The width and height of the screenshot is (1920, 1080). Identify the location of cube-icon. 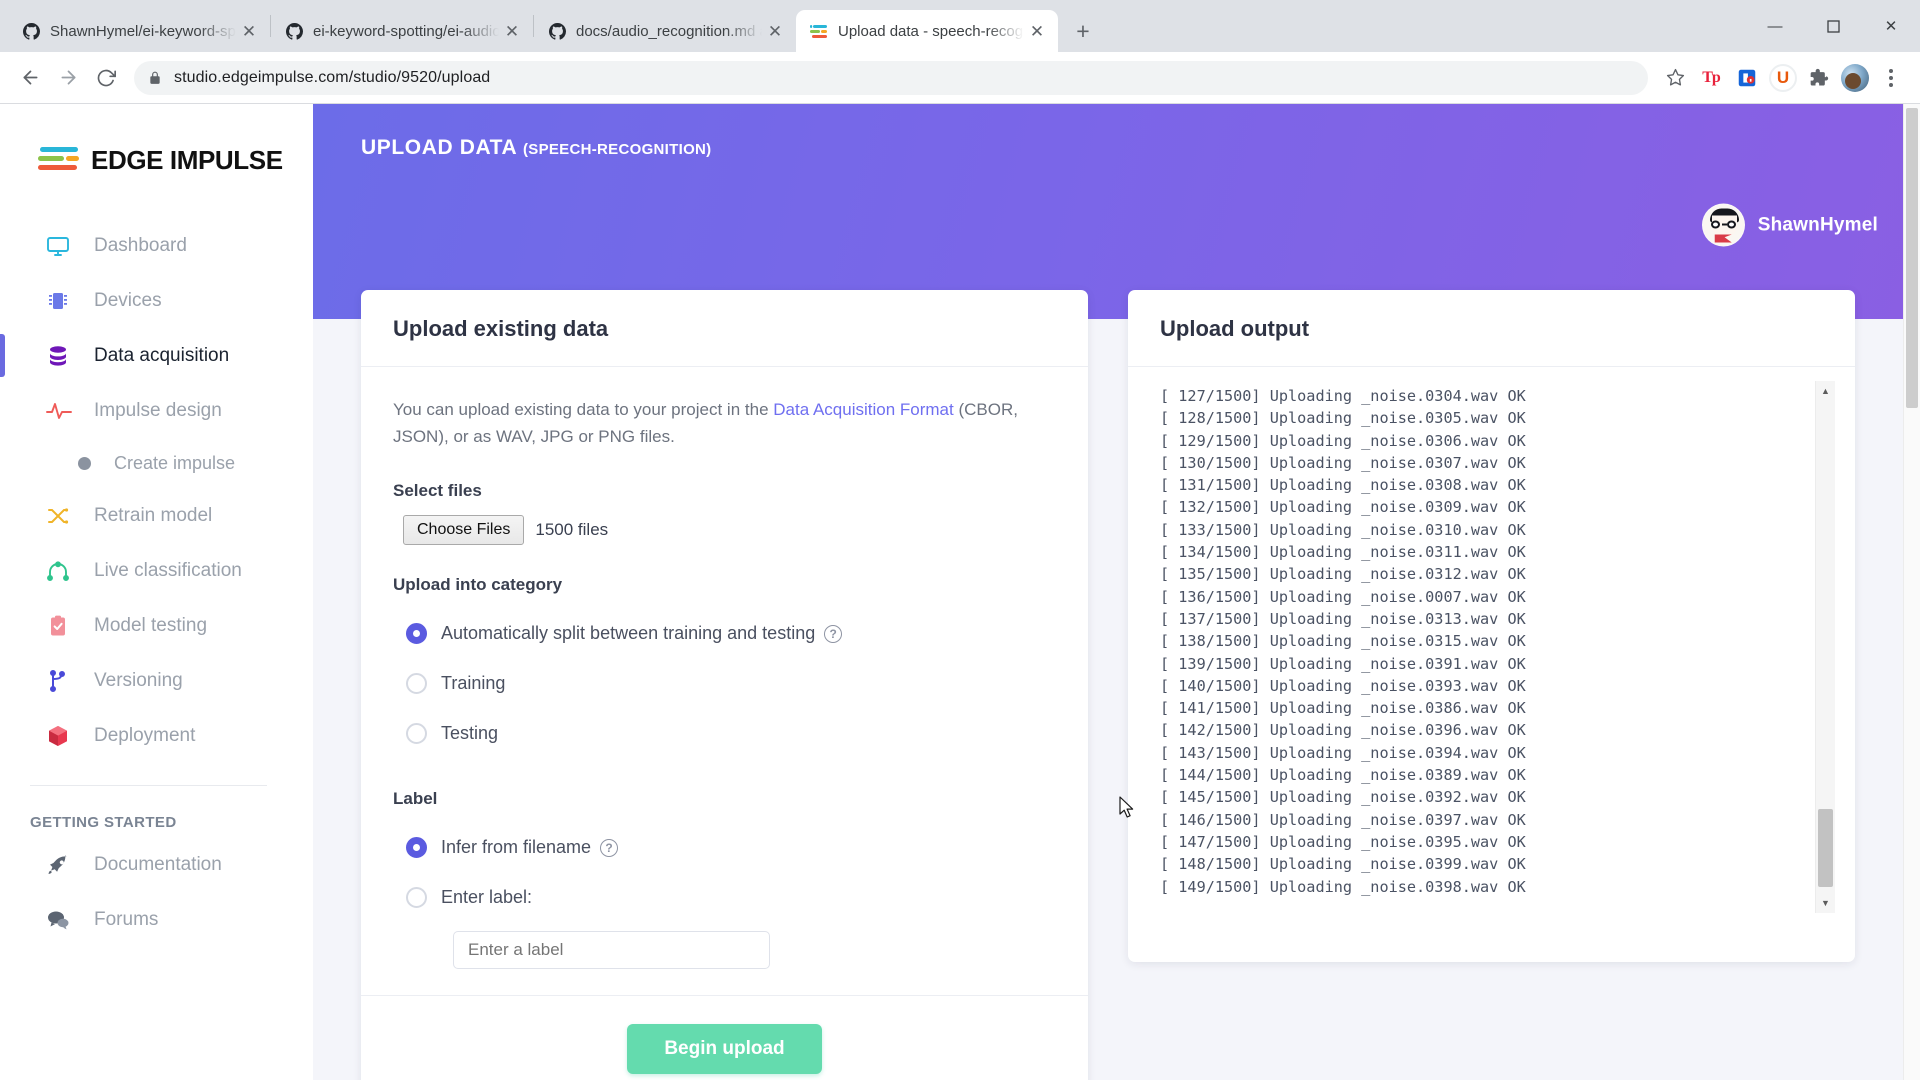
(61, 736).